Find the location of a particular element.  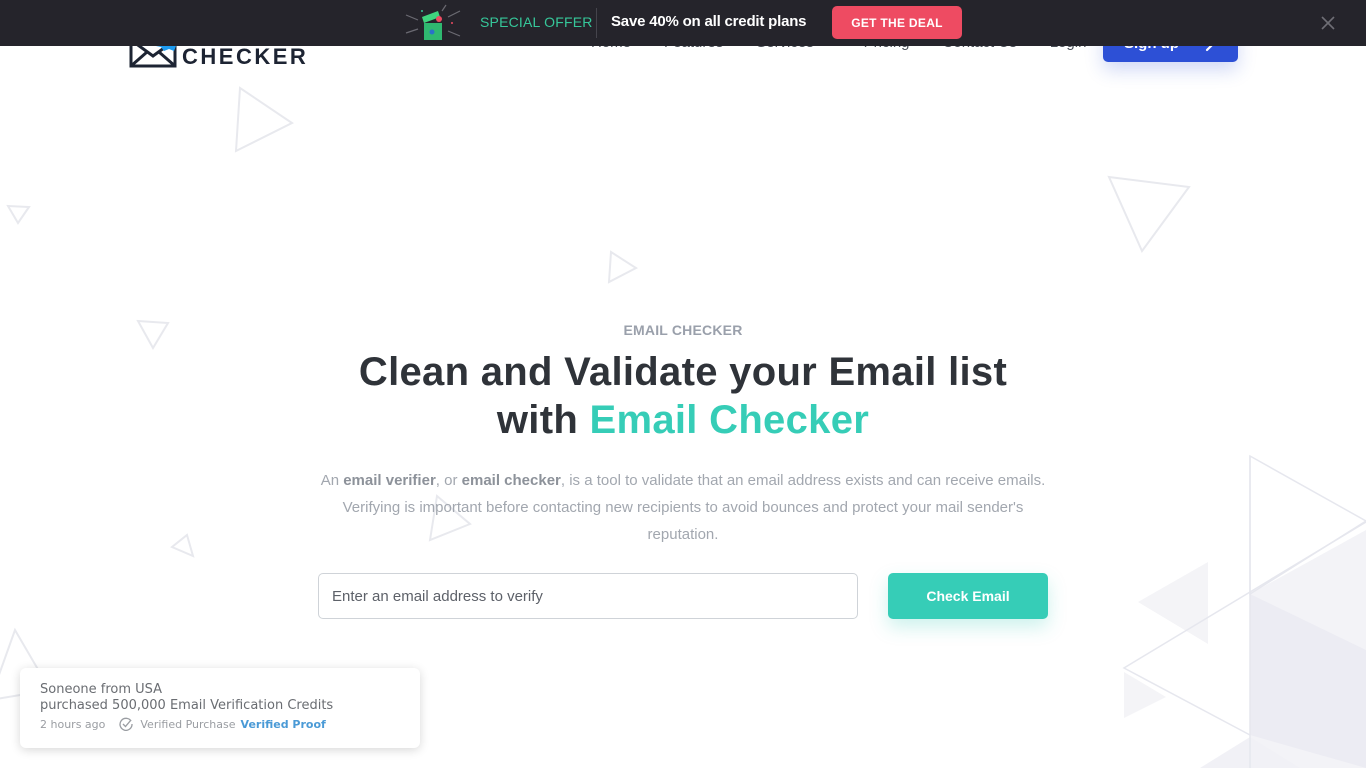

promo-text: Save 40% on all credit plans is located at coordinates (709, 21).